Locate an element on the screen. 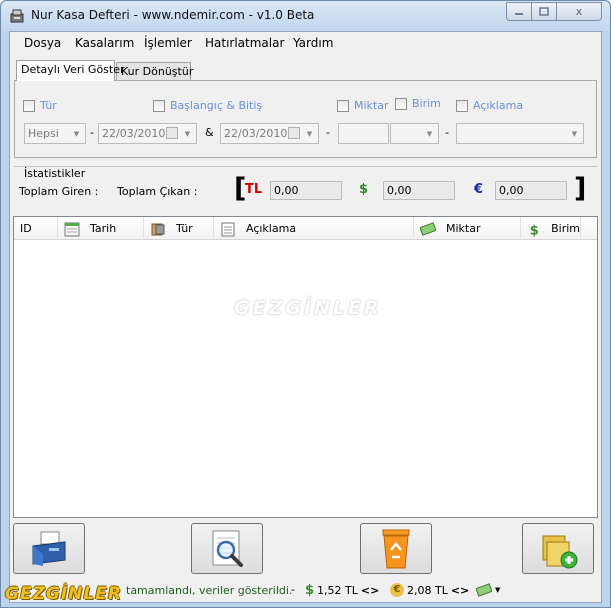 This screenshot has width=611, height=609. minimize-icon is located at coordinates (519, 13).